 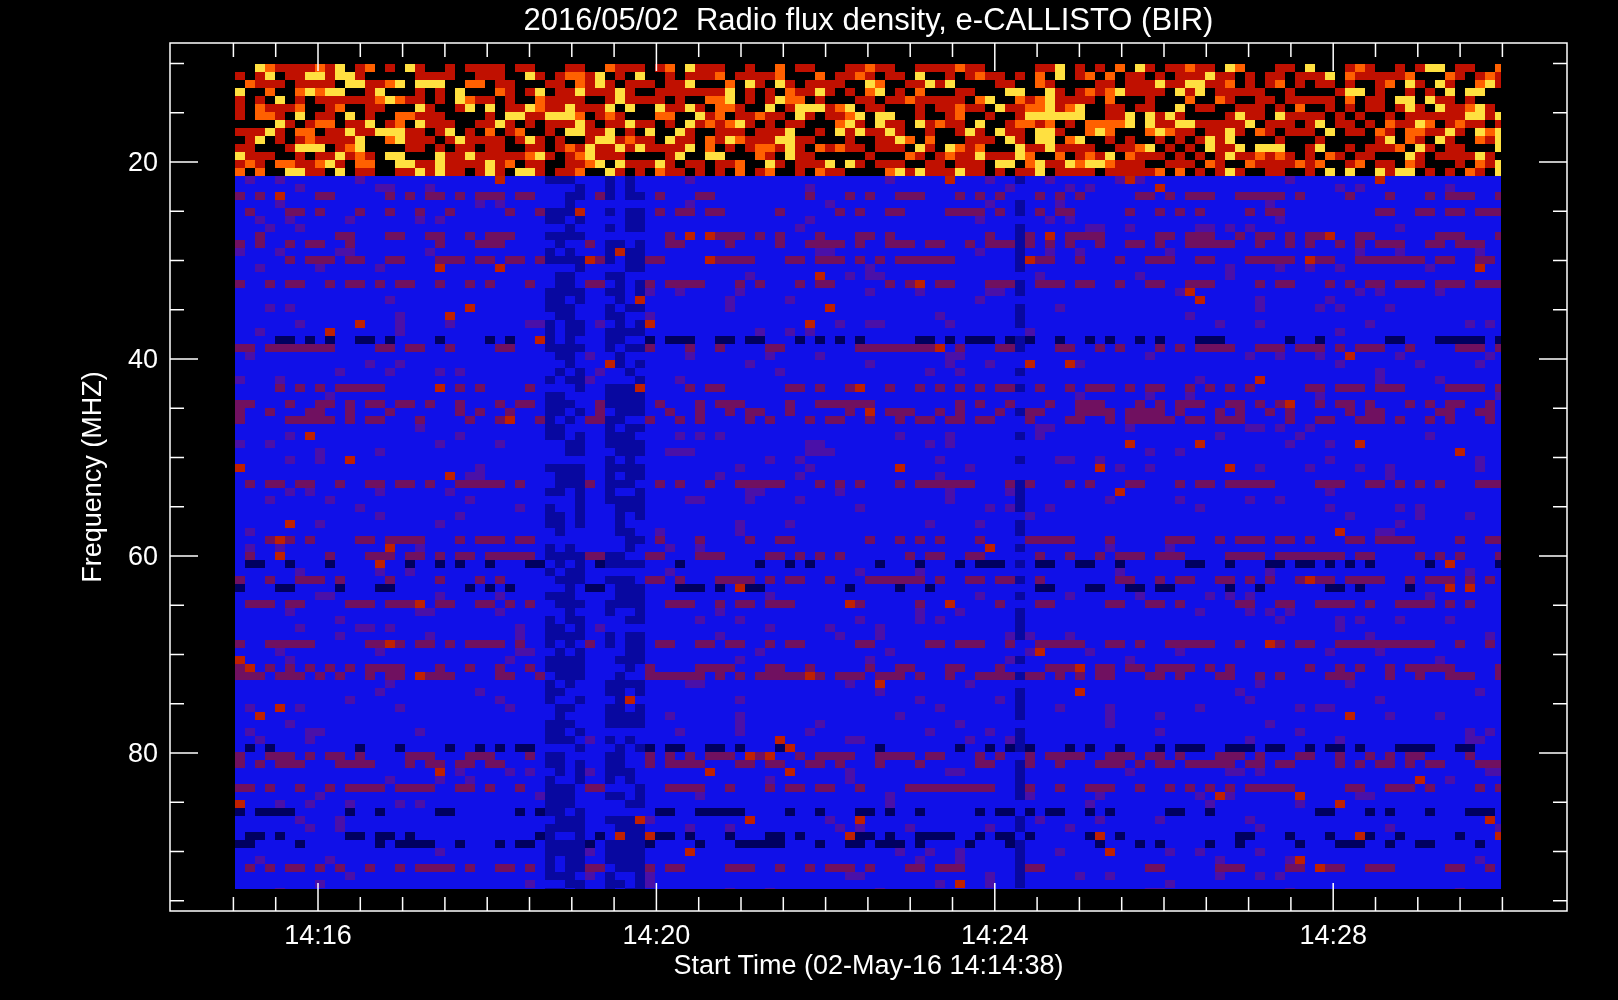 I want to click on x-tick-label: 14:16, so click(x=318, y=935).